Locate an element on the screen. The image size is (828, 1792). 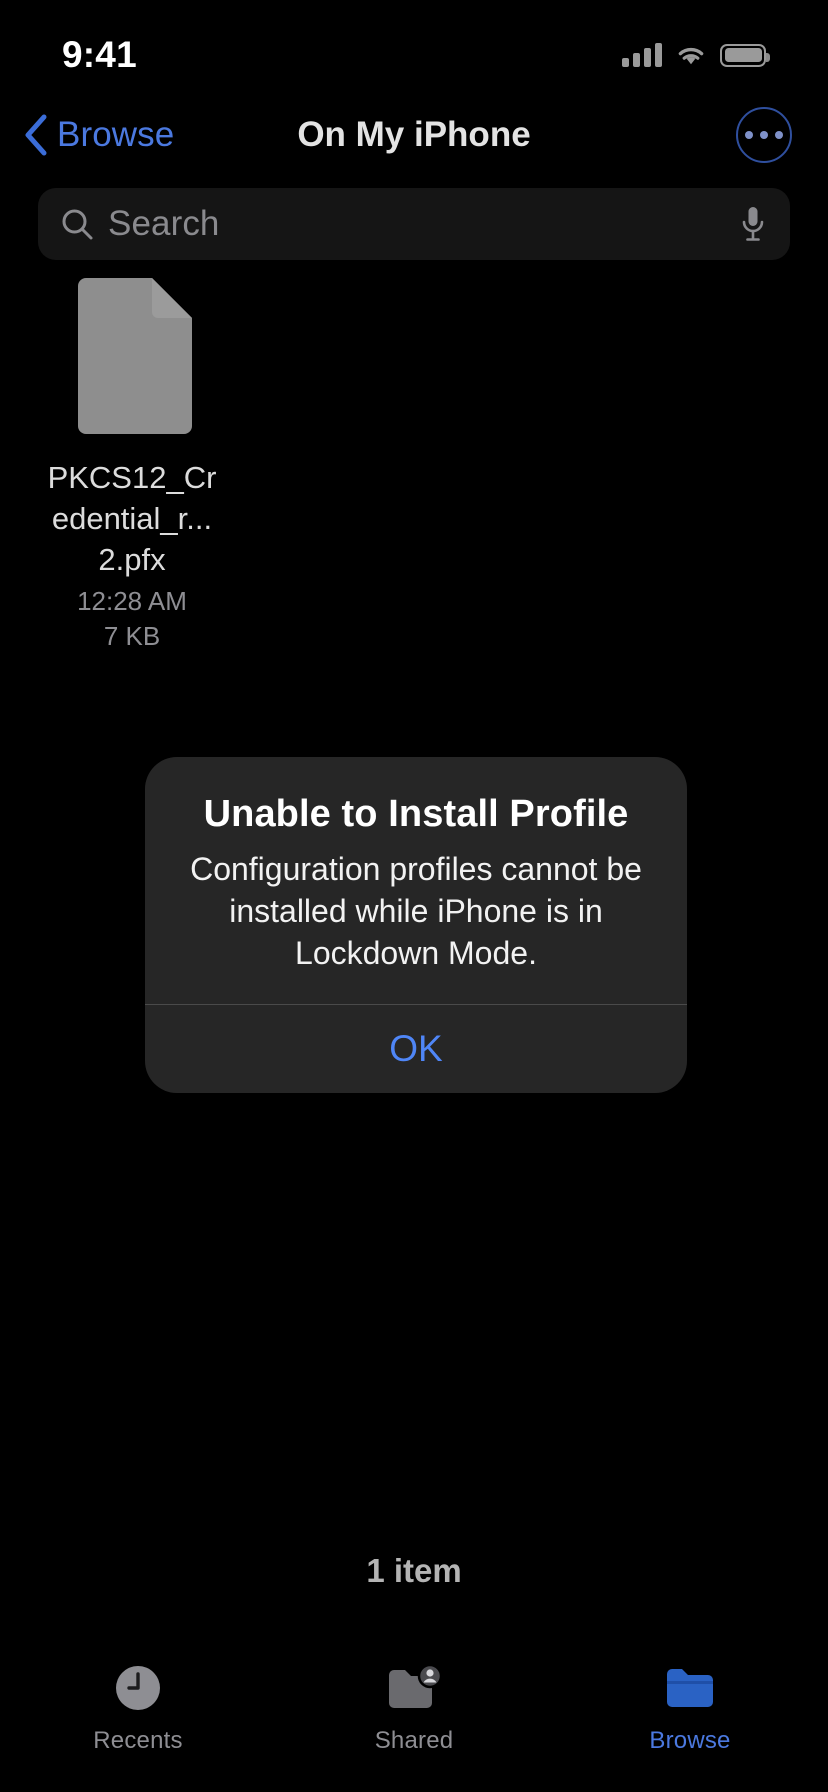
generic-document-icon is located at coordinates (132, 356).